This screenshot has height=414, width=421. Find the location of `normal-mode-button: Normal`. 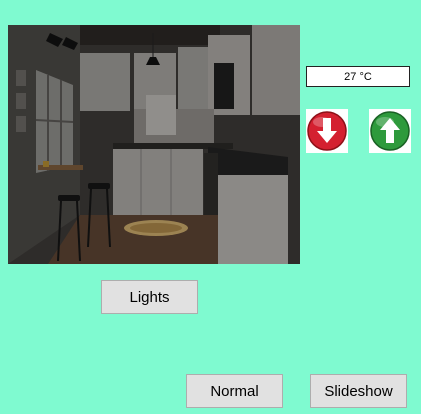

normal-mode-button: Normal is located at coordinates (234, 391).